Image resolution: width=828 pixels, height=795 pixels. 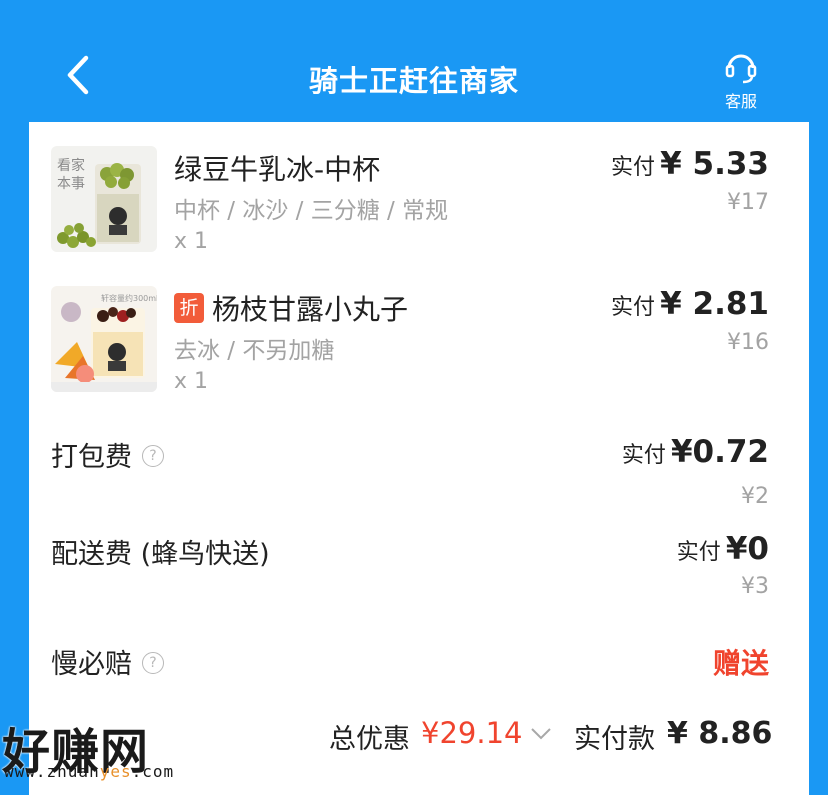 I want to click on paid-value: ¥ 2.81, so click(x=714, y=304).